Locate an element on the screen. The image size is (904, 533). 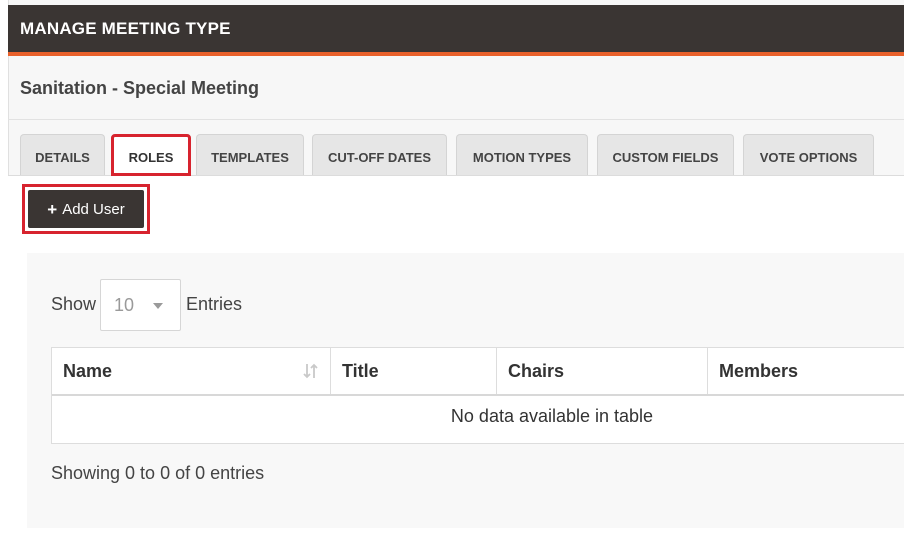
page-subtitle: Sanitation - Special Meeting is located at coordinates (140, 88).